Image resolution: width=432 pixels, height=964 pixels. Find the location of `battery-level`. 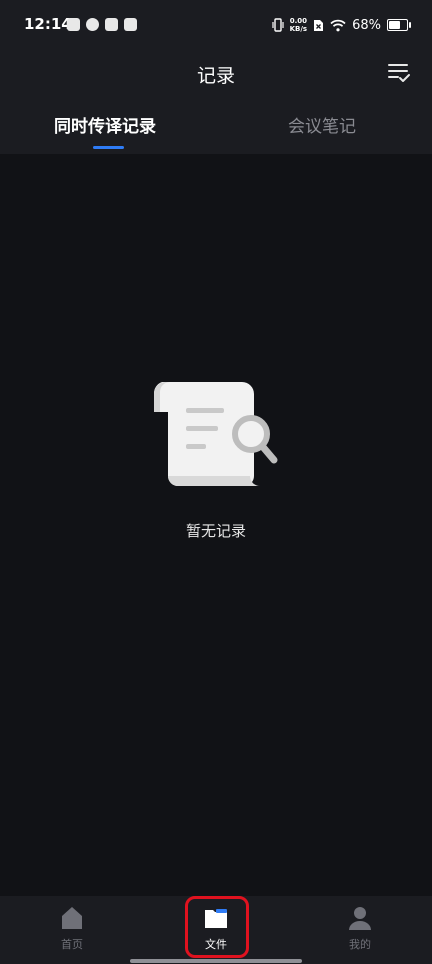

battery-level is located at coordinates (394, 25).